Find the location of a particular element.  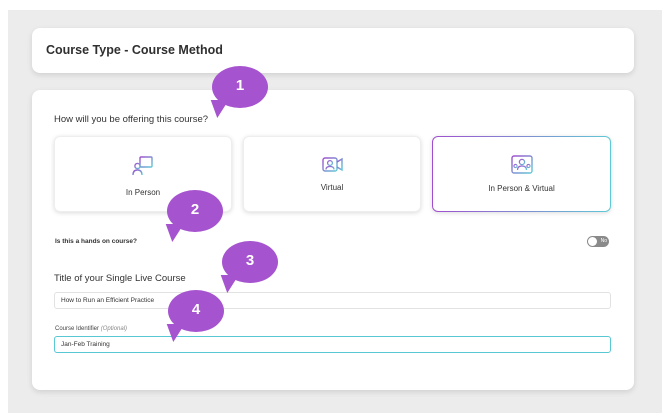

hands-on-label: Is this a hands on course? is located at coordinates (96, 241).